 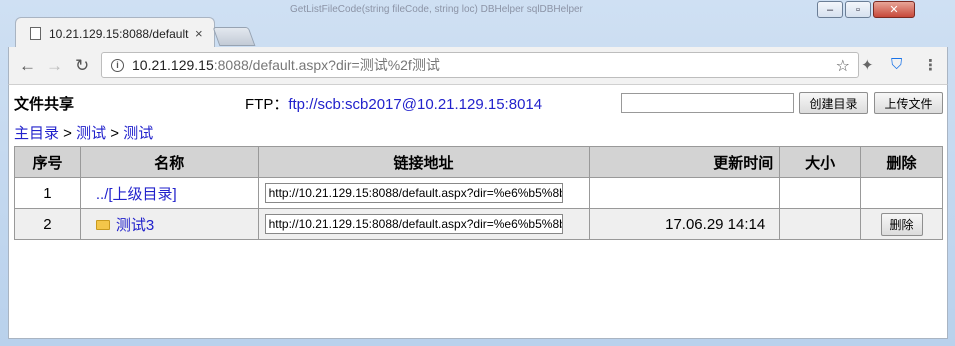 What do you see at coordinates (234, 36) in the screenshot?
I see `new-tab-button` at bounding box center [234, 36].